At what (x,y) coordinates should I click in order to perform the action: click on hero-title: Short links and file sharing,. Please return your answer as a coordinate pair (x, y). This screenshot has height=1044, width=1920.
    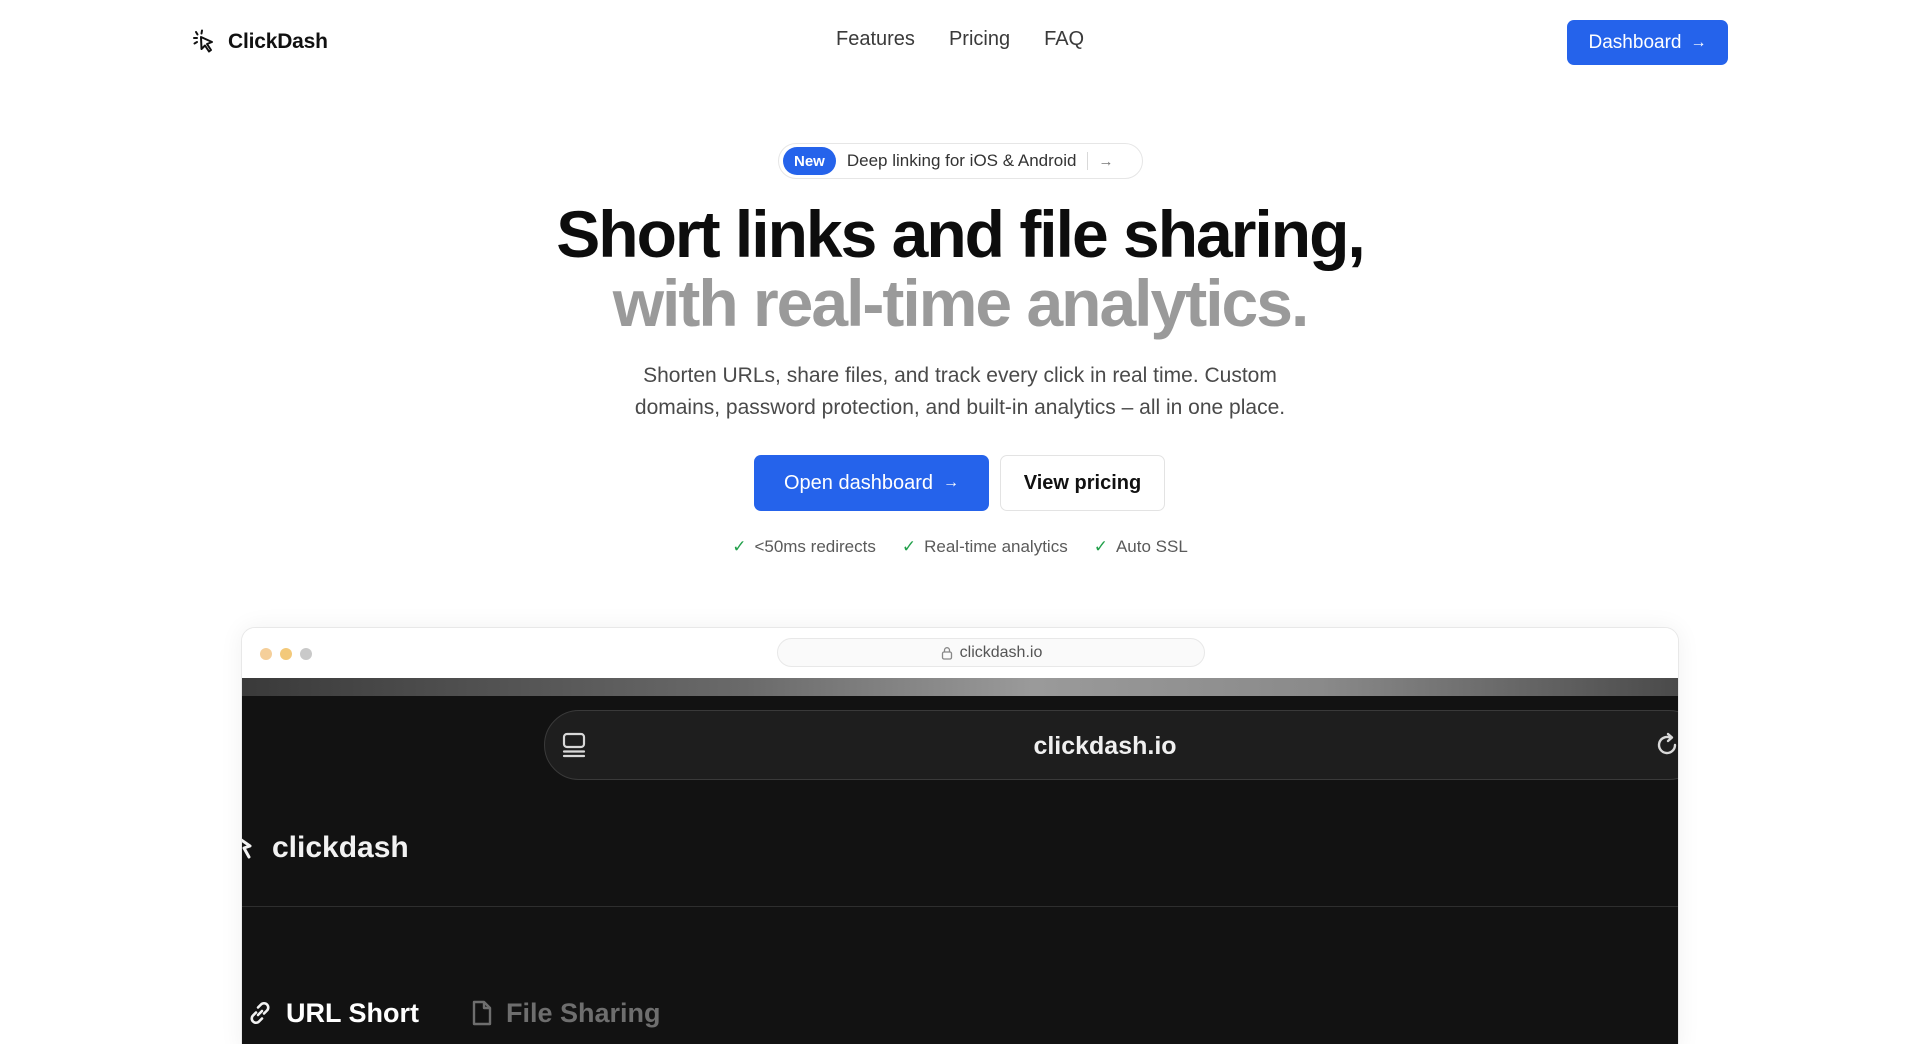
    Looking at the image, I should click on (960, 234).